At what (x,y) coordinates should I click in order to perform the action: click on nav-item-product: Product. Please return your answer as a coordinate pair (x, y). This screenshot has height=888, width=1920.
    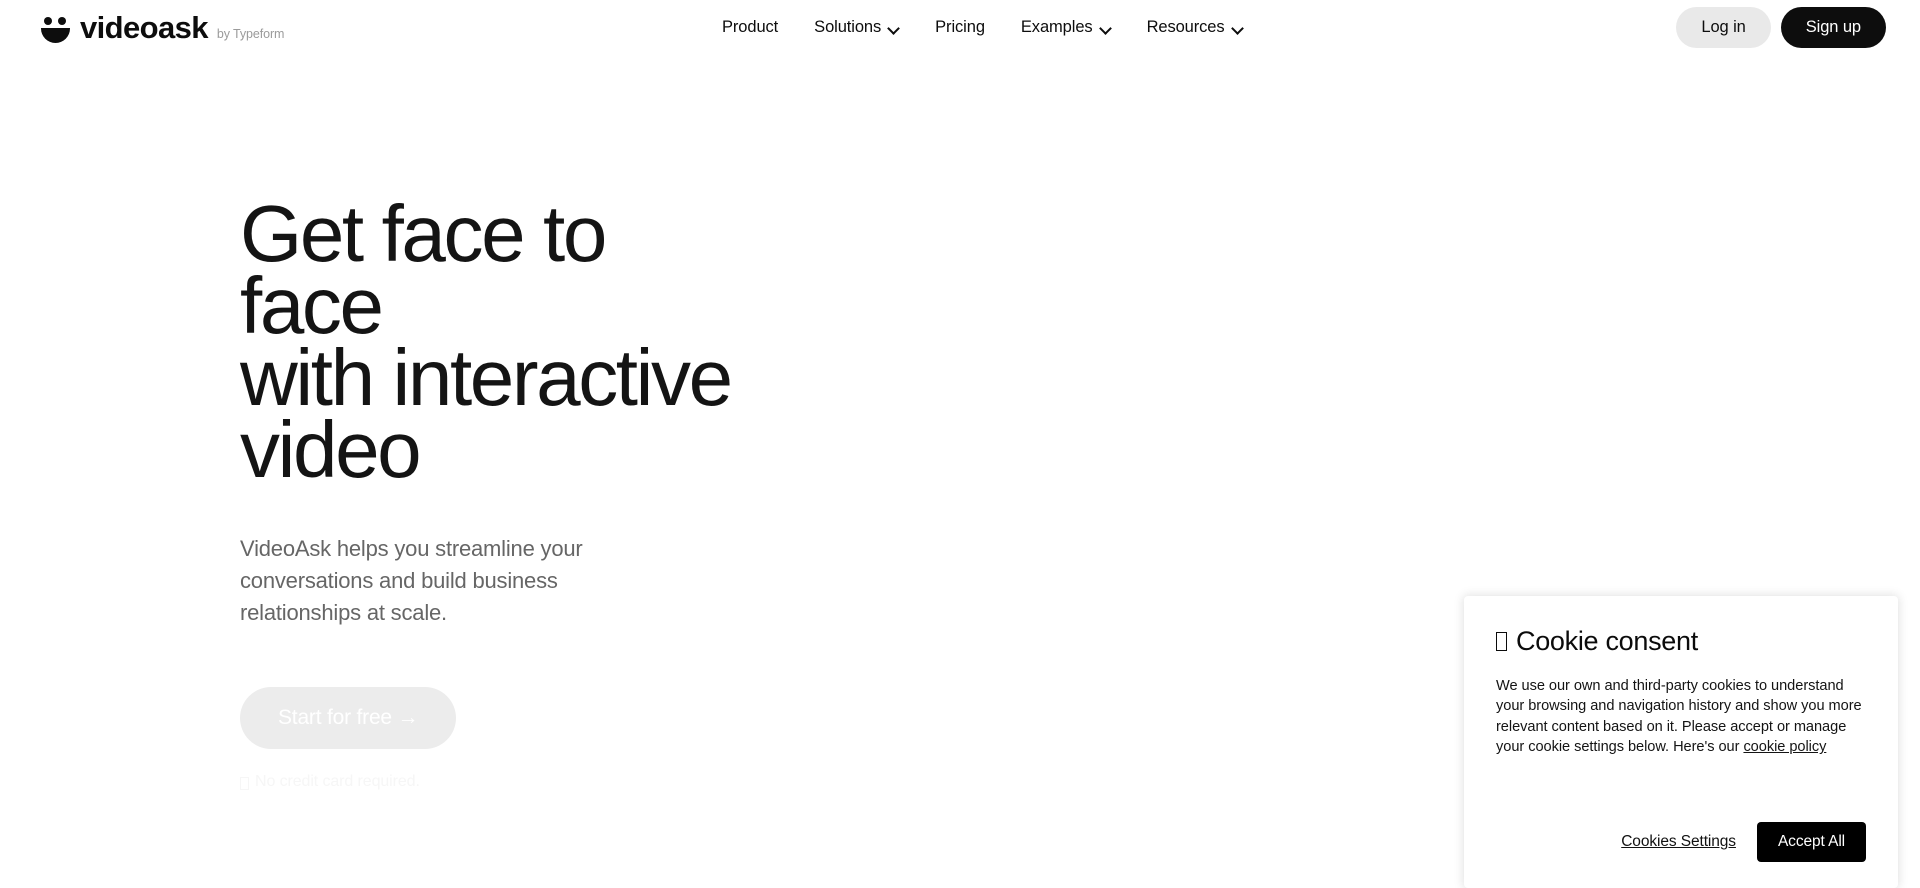
    Looking at the image, I should click on (750, 27).